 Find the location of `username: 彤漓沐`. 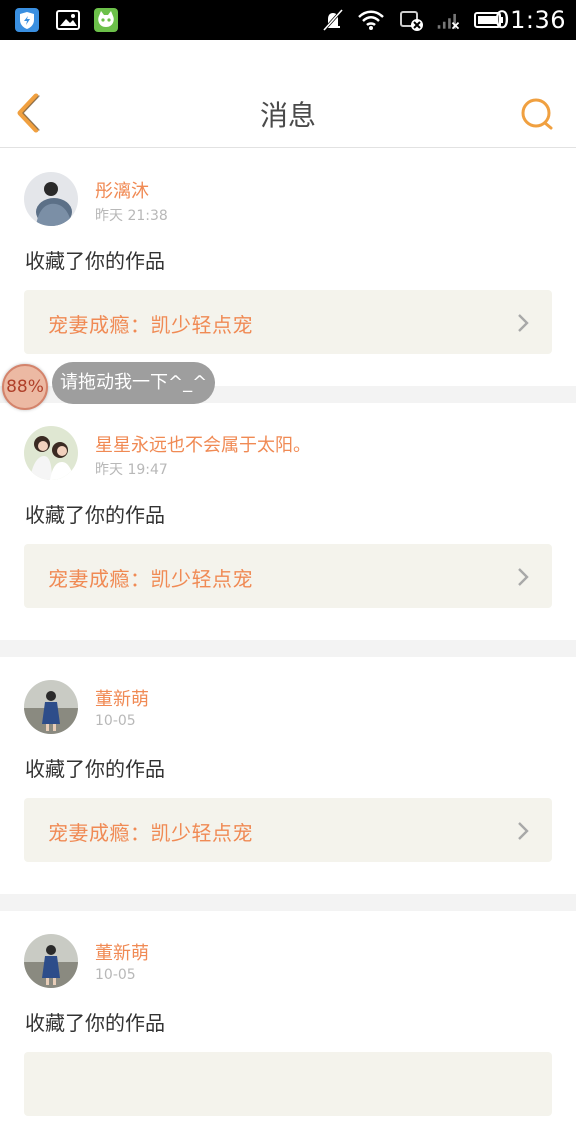

username: 彤漓沐 is located at coordinates (122, 190).